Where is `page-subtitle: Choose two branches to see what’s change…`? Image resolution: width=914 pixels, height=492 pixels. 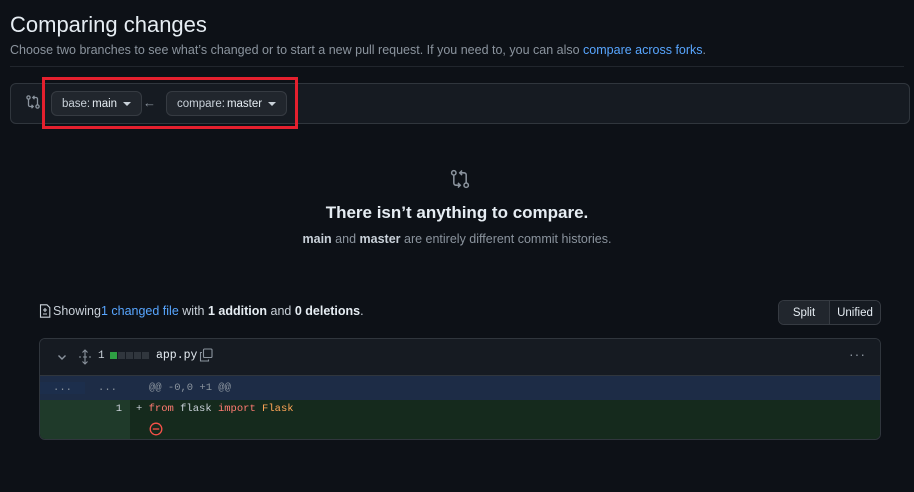 page-subtitle: Choose two branches to see what’s change… is located at coordinates (358, 50).